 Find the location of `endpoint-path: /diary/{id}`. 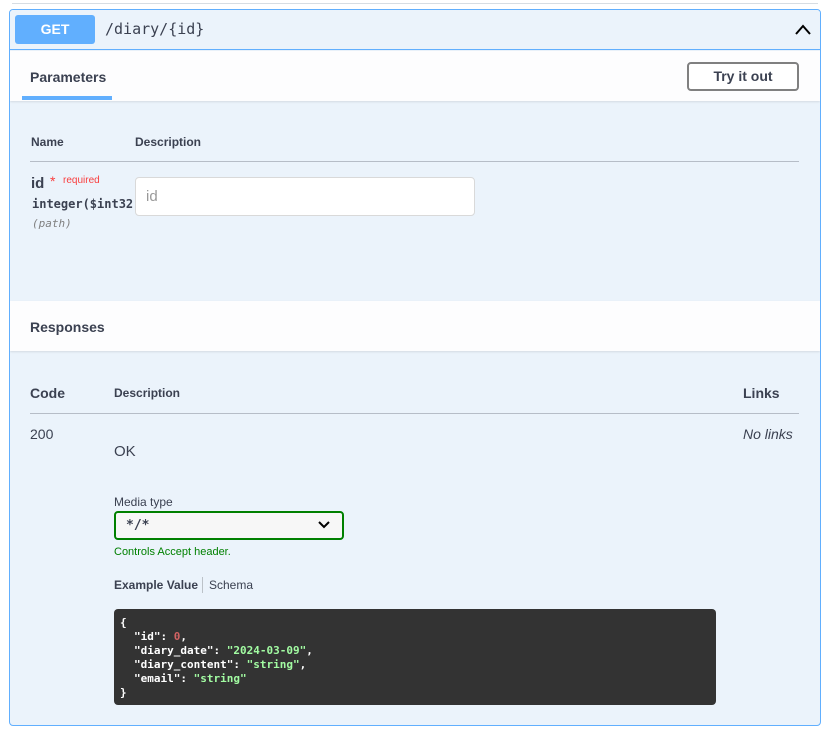

endpoint-path: /diary/{id} is located at coordinates (155, 29).